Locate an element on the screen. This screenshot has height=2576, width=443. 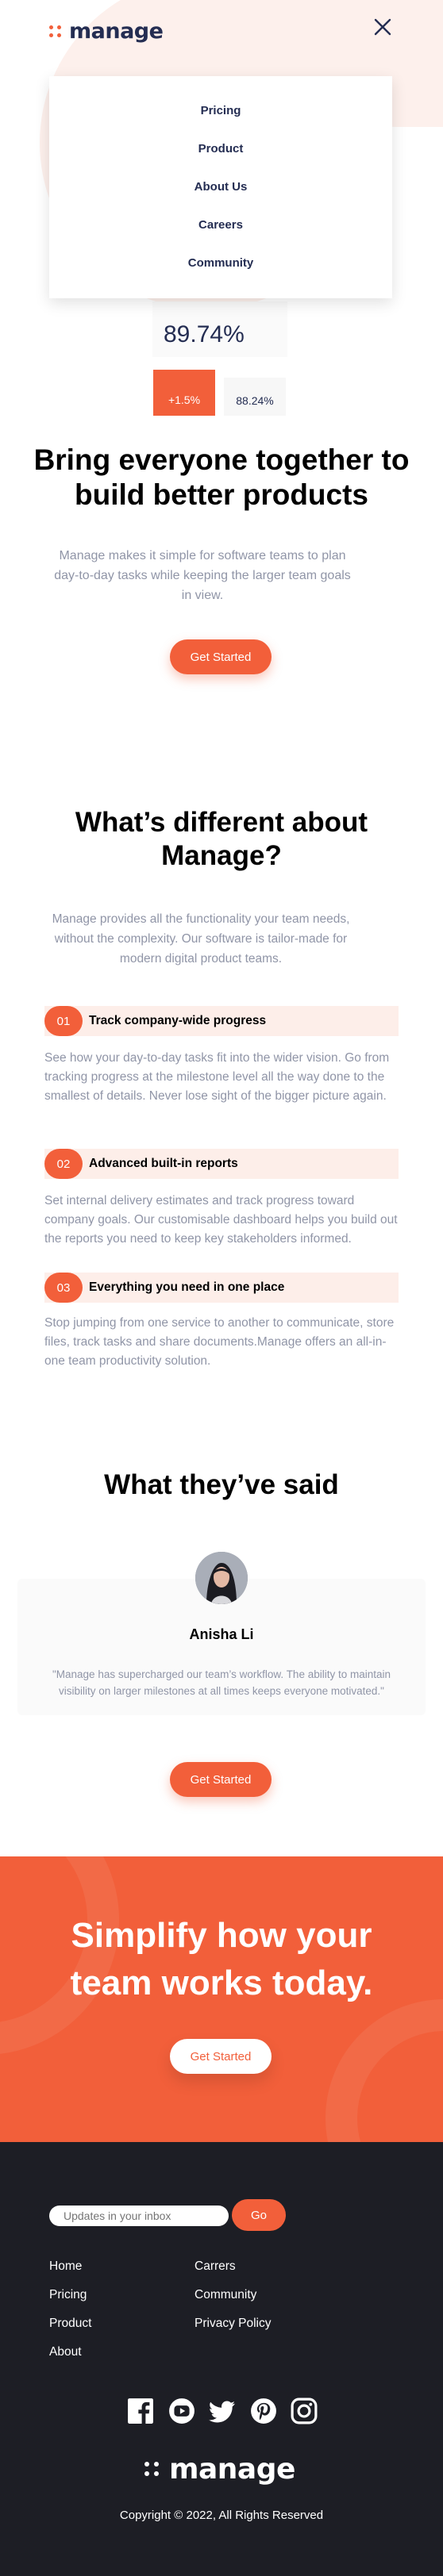
logo: manage is located at coordinates (106, 31).